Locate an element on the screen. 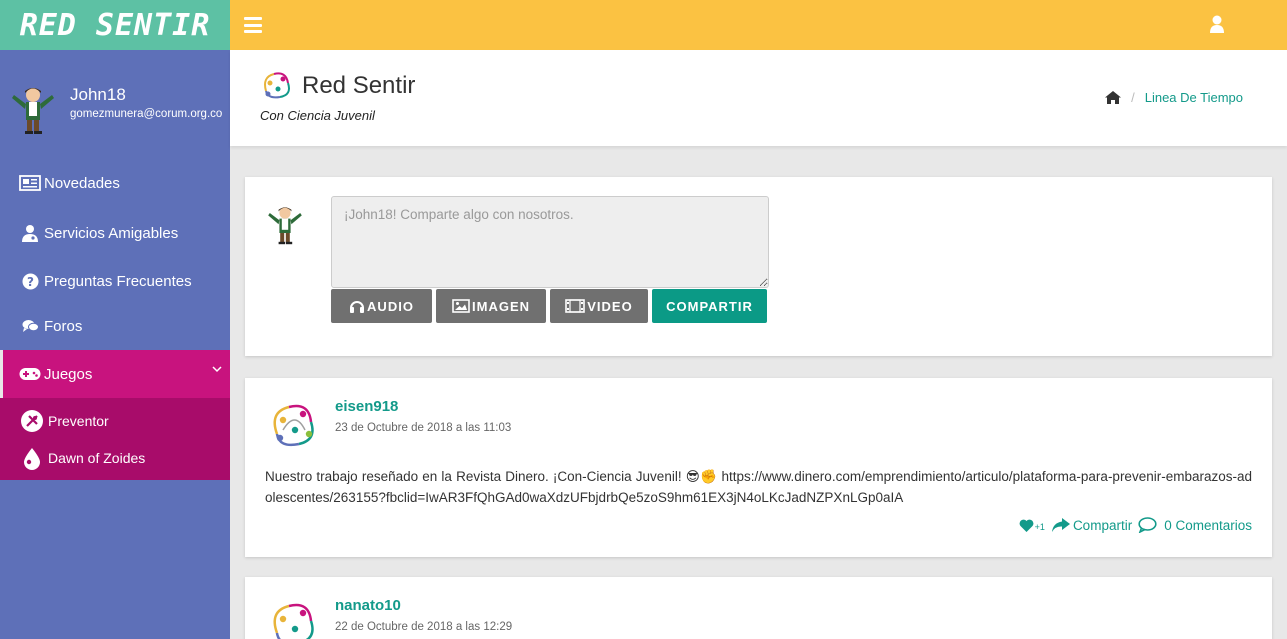  question-circle-icon: ? is located at coordinates (30, 281).